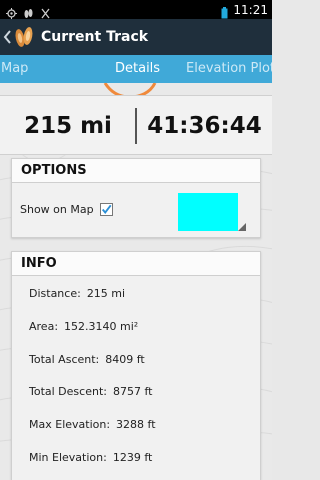 This screenshot has height=480, width=320. I want to click on info-value: 1239 ft, so click(132, 457).